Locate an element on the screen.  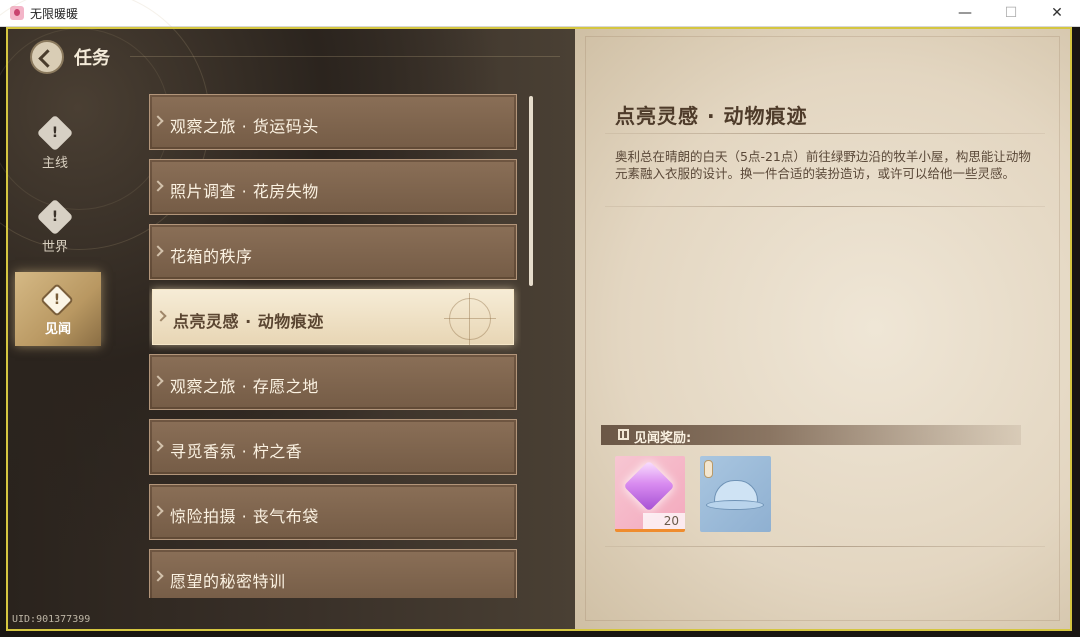
minimize-icon: — is located at coordinates (965, 13).